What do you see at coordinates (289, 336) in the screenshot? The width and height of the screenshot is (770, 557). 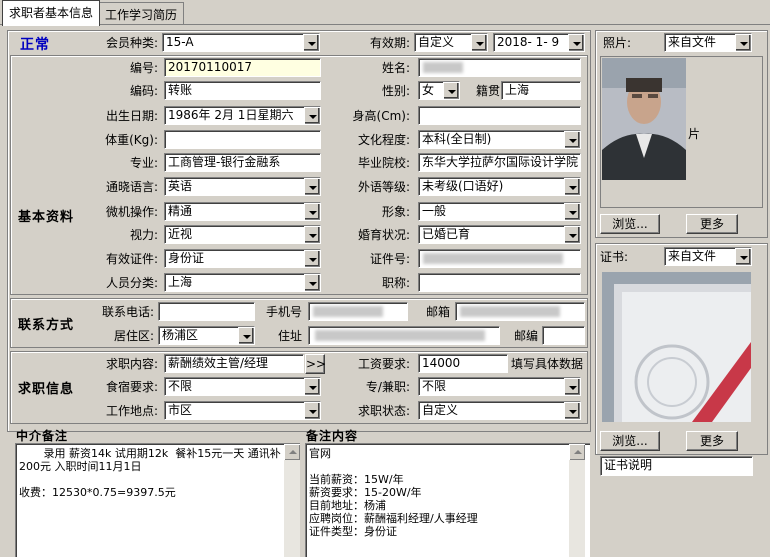 I see `address-label: 住址` at bounding box center [289, 336].